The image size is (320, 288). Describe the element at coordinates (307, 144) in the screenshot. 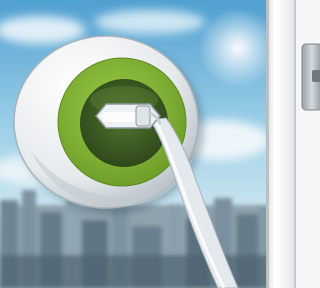

I see `window-sash` at that location.